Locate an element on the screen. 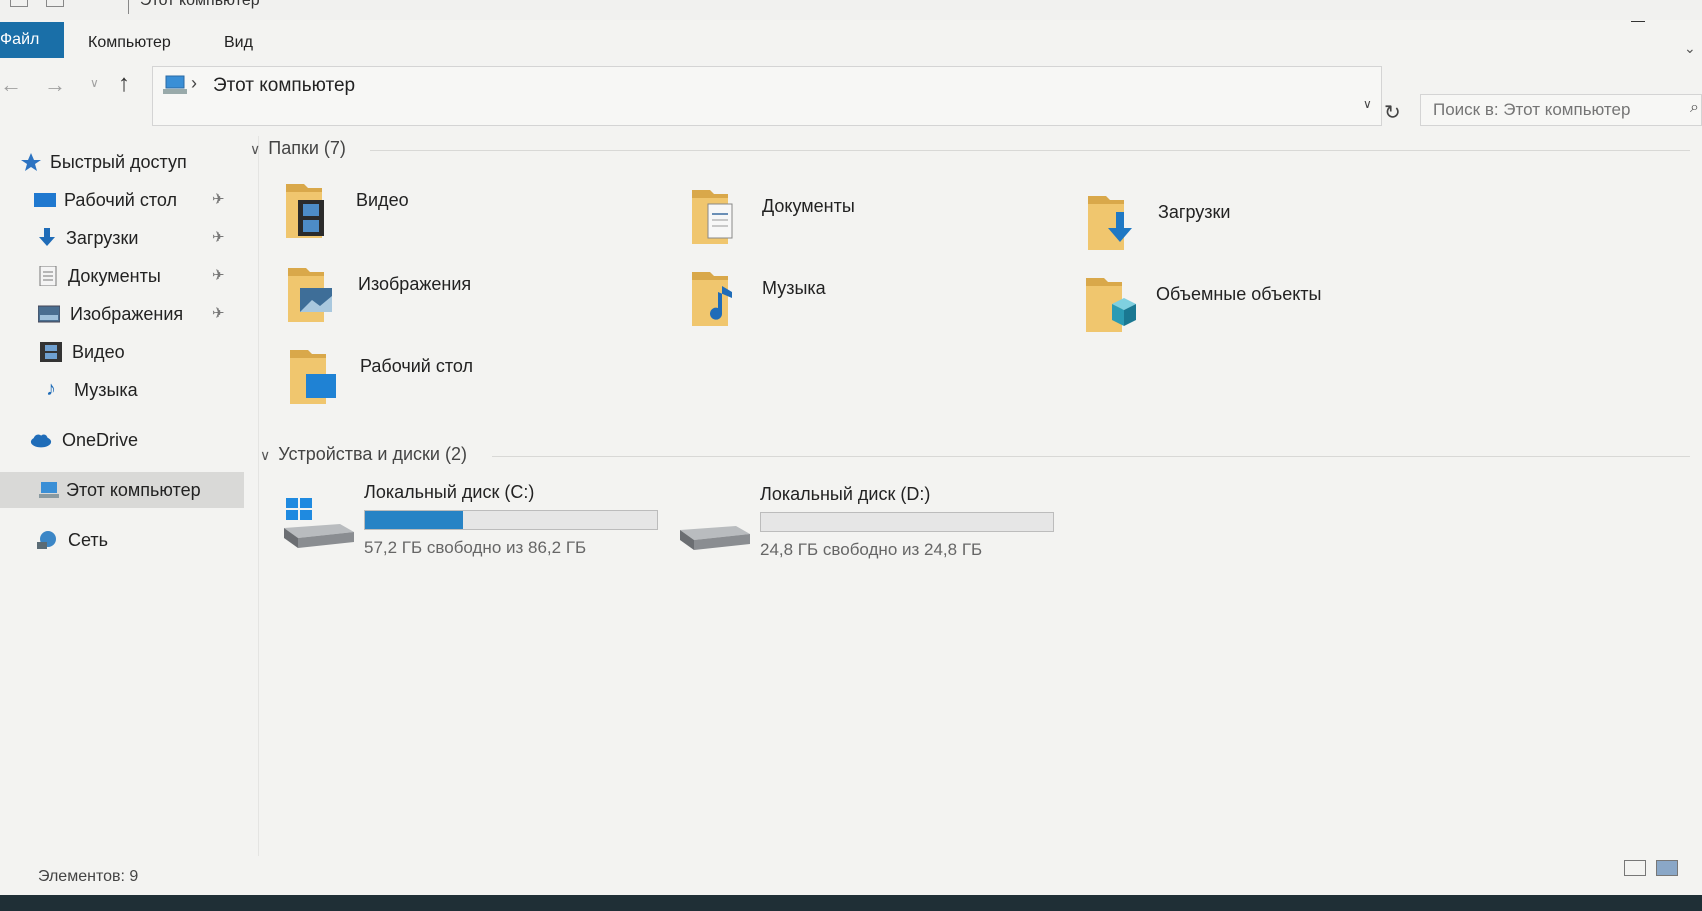 This screenshot has width=1702, height=911. address-dropdown-icon: ∨ is located at coordinates (1367, 104).